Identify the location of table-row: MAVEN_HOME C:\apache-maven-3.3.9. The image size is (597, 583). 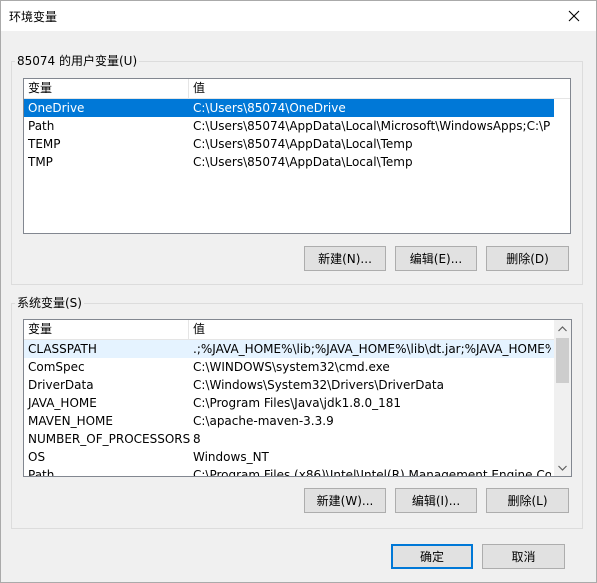
(289, 421).